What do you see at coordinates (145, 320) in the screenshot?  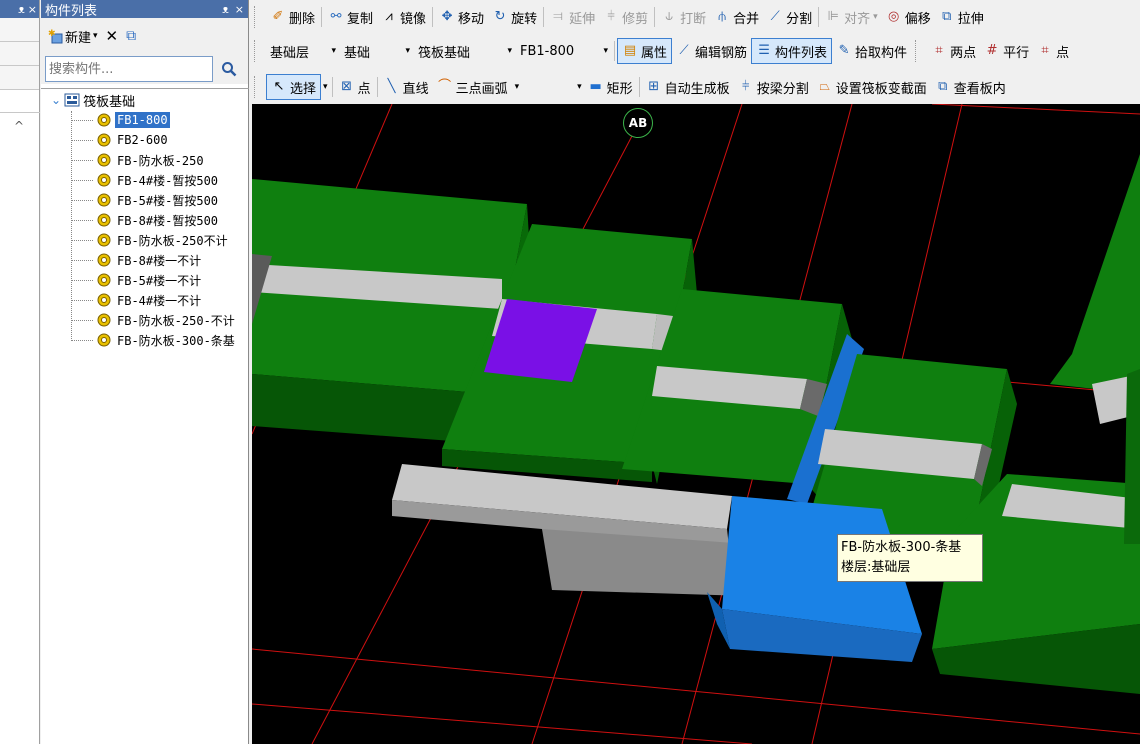 I see `tree-item: FB-防水板-250-不计` at bounding box center [145, 320].